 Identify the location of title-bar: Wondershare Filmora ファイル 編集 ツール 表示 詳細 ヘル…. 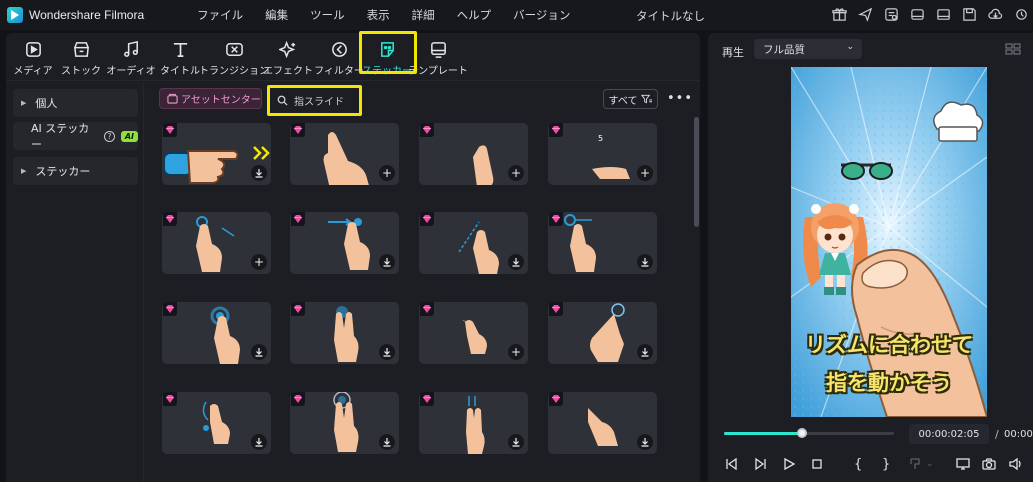
(516, 15).